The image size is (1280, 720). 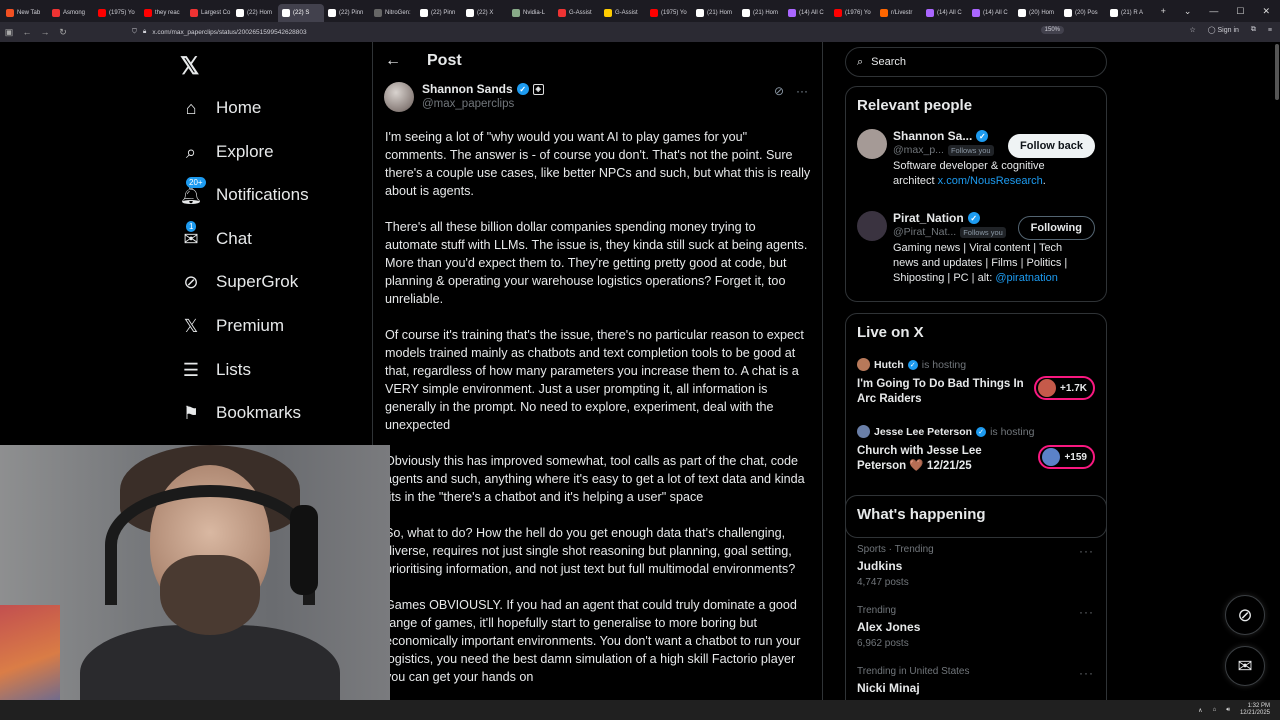 What do you see at coordinates (71, 13) in the screenshot?
I see `browser-tab: Asmong` at bounding box center [71, 13].